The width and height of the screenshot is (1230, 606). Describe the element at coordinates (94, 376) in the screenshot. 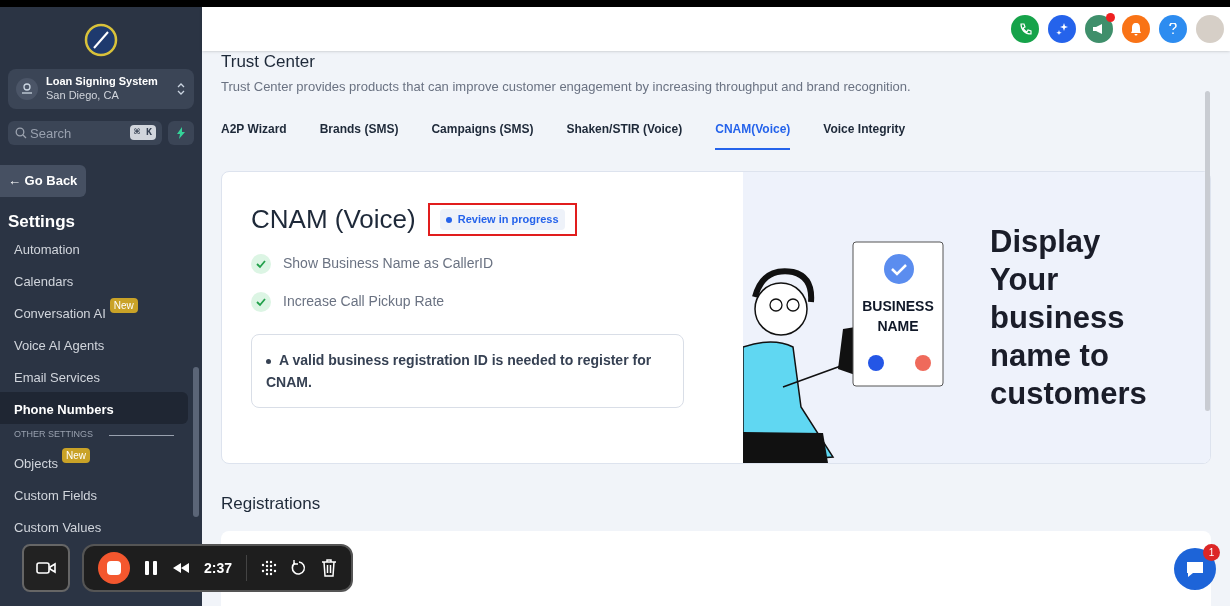

I see `sidebar-item: Email Services` at that location.